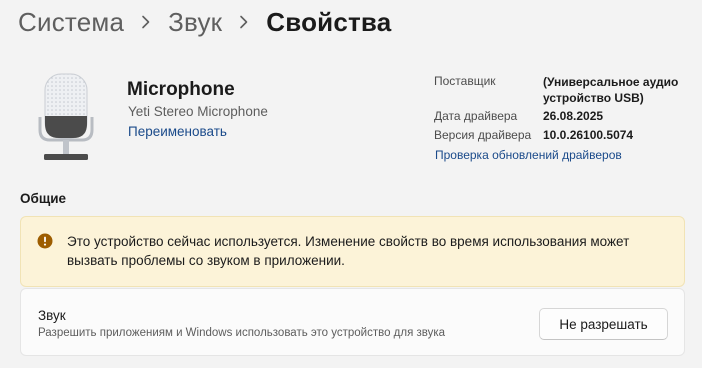 The image size is (702, 368). Describe the element at coordinates (483, 135) in the screenshot. I see `driver-version-label: Версия драйвера` at that location.